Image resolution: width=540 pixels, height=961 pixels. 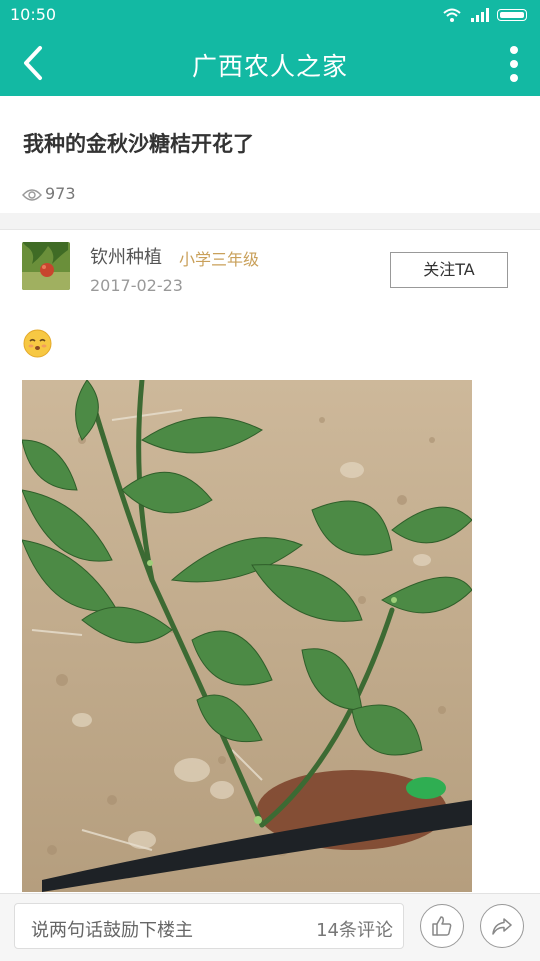 What do you see at coordinates (33, 14) in the screenshot?
I see `status-time: 10:50` at bounding box center [33, 14].